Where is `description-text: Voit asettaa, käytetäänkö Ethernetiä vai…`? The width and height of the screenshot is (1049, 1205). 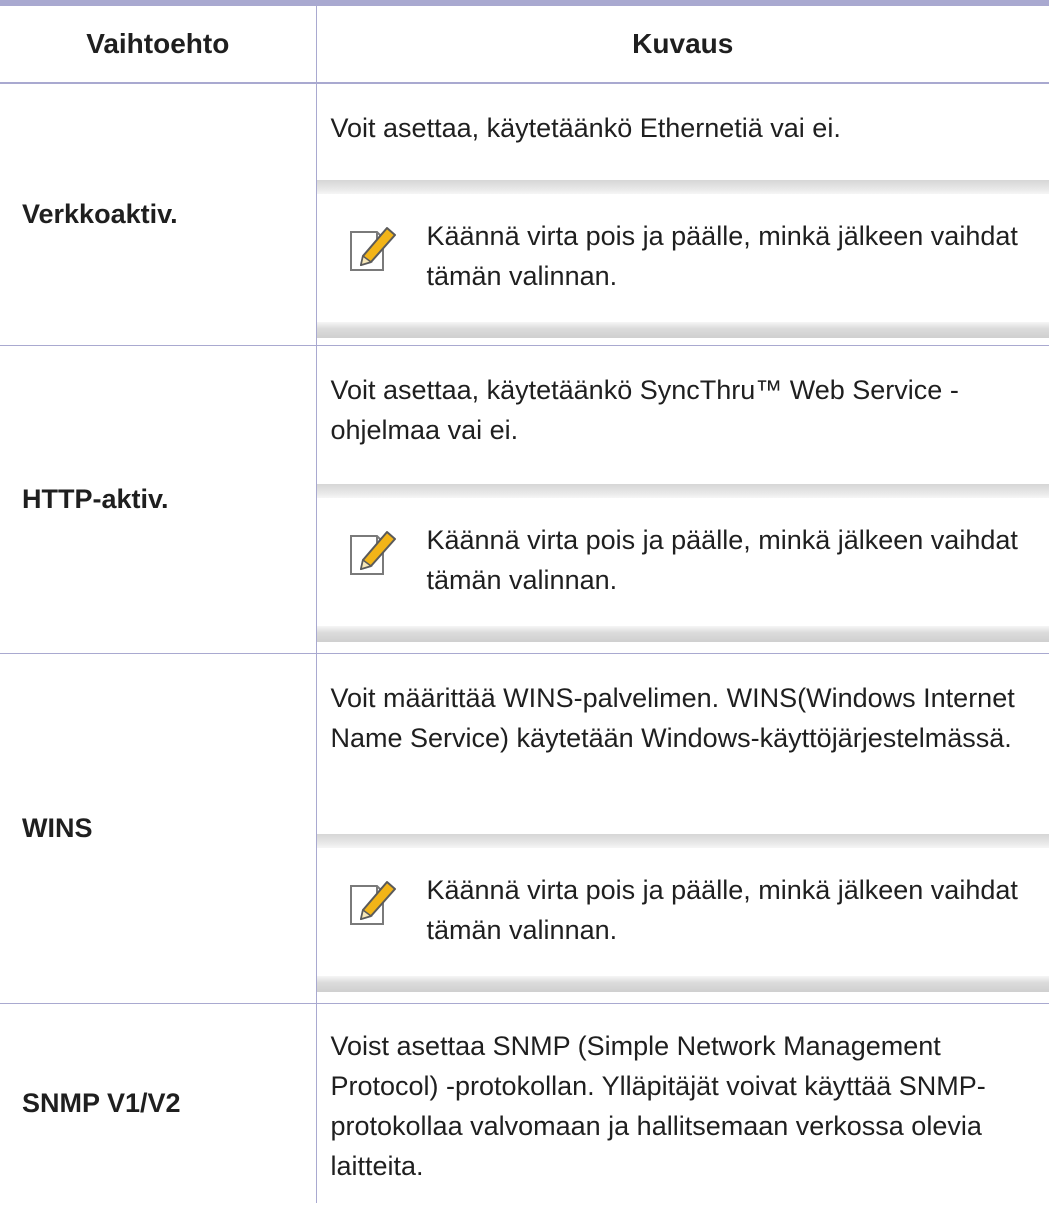 description-text: Voit asettaa, käytetäänkö Ethernetiä vai… is located at coordinates (585, 128).